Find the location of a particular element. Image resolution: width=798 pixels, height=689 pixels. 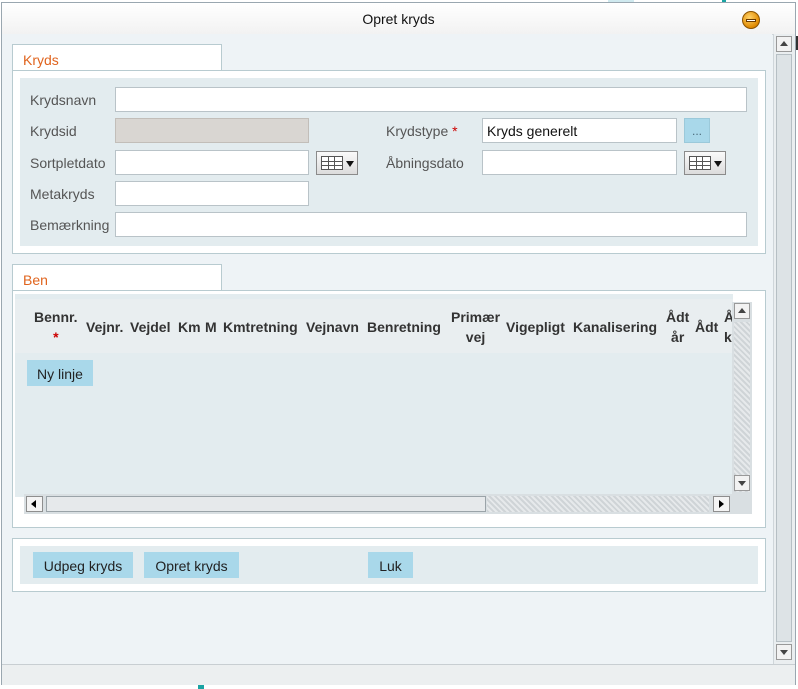

new-line-button: Ny linje is located at coordinates (60, 373).